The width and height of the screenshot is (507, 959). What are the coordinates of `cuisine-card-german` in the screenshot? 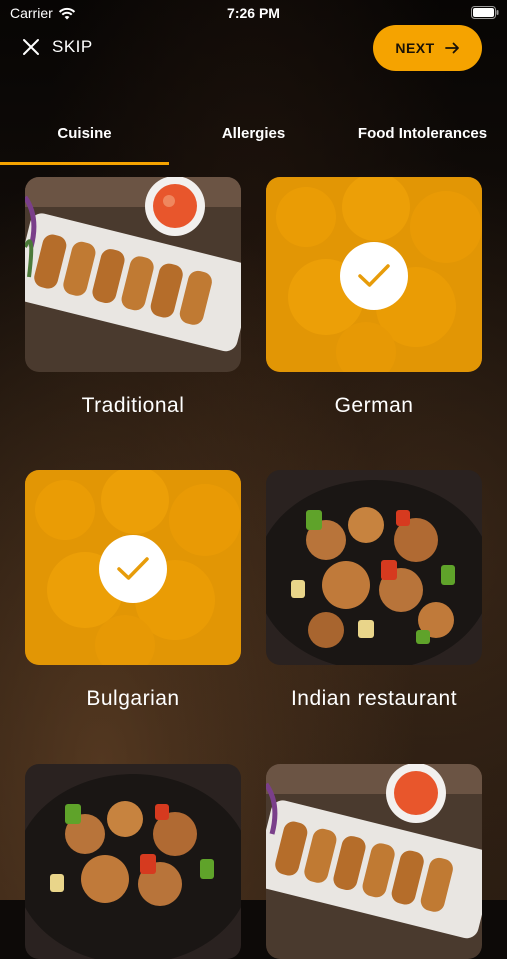 It's located at (374, 274).